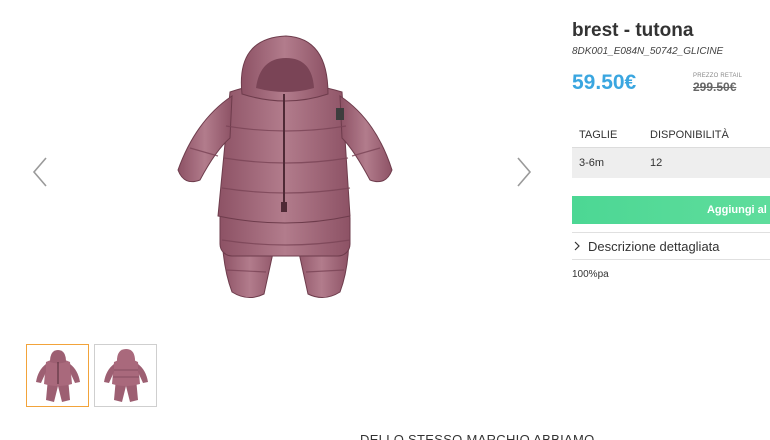 This screenshot has height=440, width=770. I want to click on description-toggle: Descrizione dettagliata, so click(671, 246).